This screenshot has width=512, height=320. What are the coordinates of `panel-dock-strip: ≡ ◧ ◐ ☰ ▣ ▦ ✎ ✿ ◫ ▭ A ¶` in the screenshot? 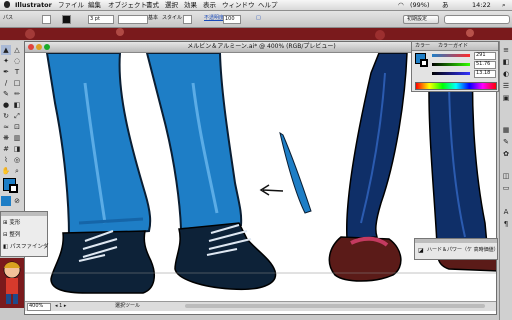 It's located at (505, 180).